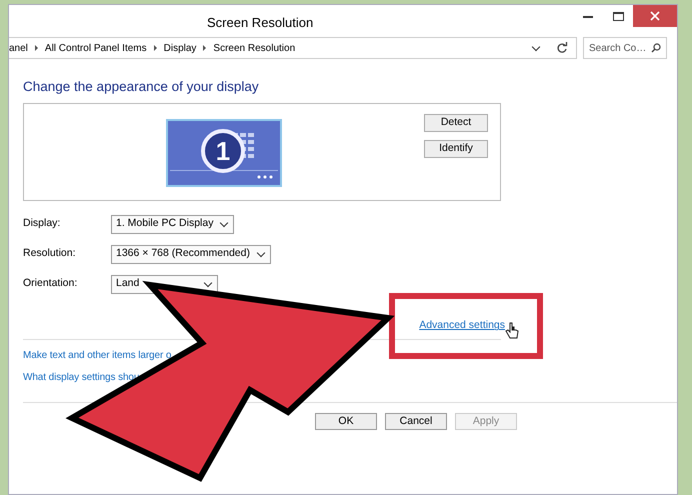  I want to click on identify-button: Identify, so click(456, 149).